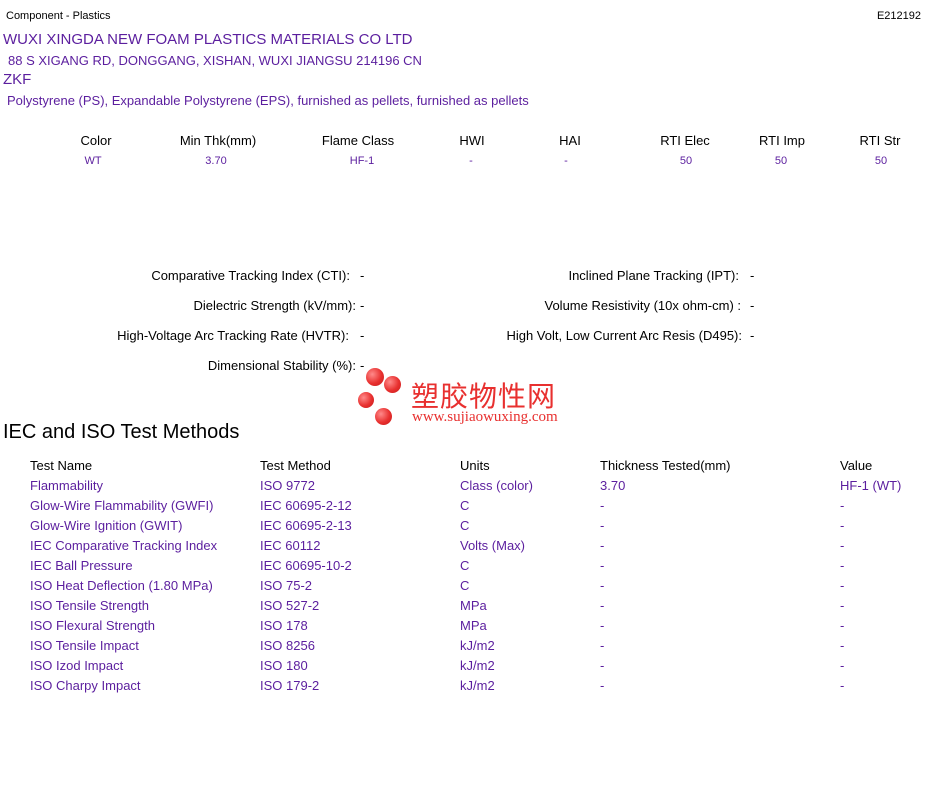  I want to click on resistivity-label: Volume Resistivity (10x ohm-cm) :, so click(643, 305).